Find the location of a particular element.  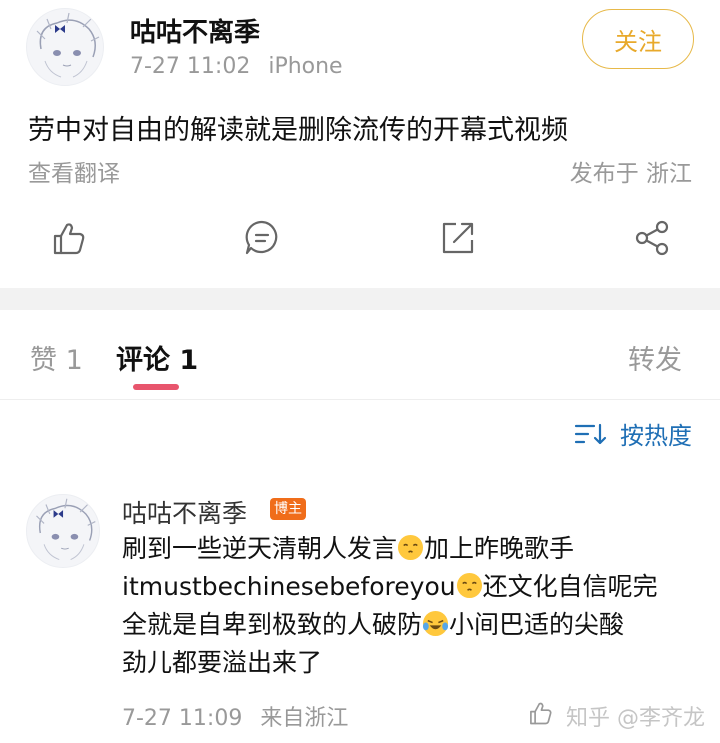

avatar is located at coordinates (65, 47).